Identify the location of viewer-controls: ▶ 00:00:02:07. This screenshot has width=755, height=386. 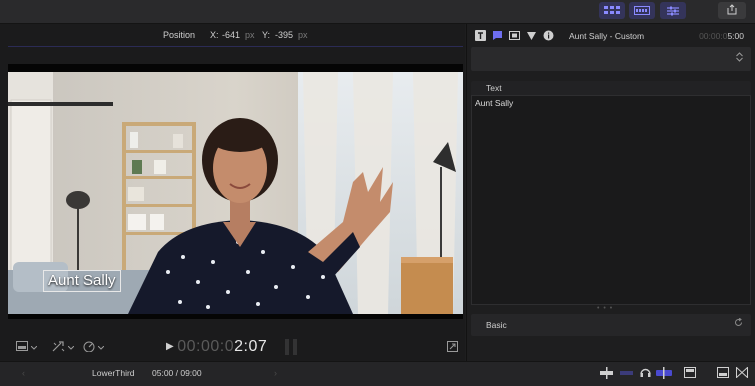
(232, 348).